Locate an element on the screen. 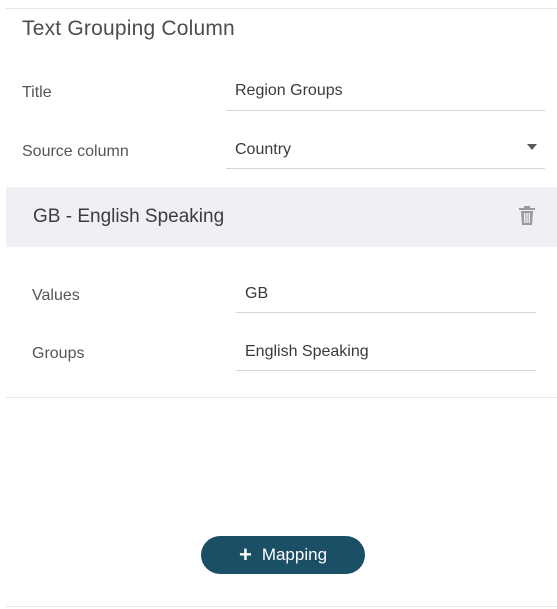 The height and width of the screenshot is (609, 557). panel-title: Text Grouping Column is located at coordinates (128, 28).